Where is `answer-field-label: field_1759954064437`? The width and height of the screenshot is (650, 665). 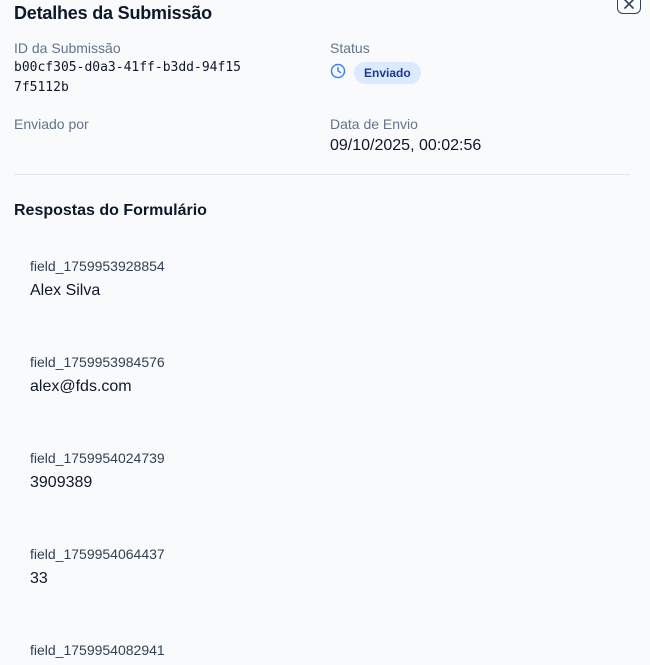 answer-field-label: field_1759954064437 is located at coordinates (97, 554).